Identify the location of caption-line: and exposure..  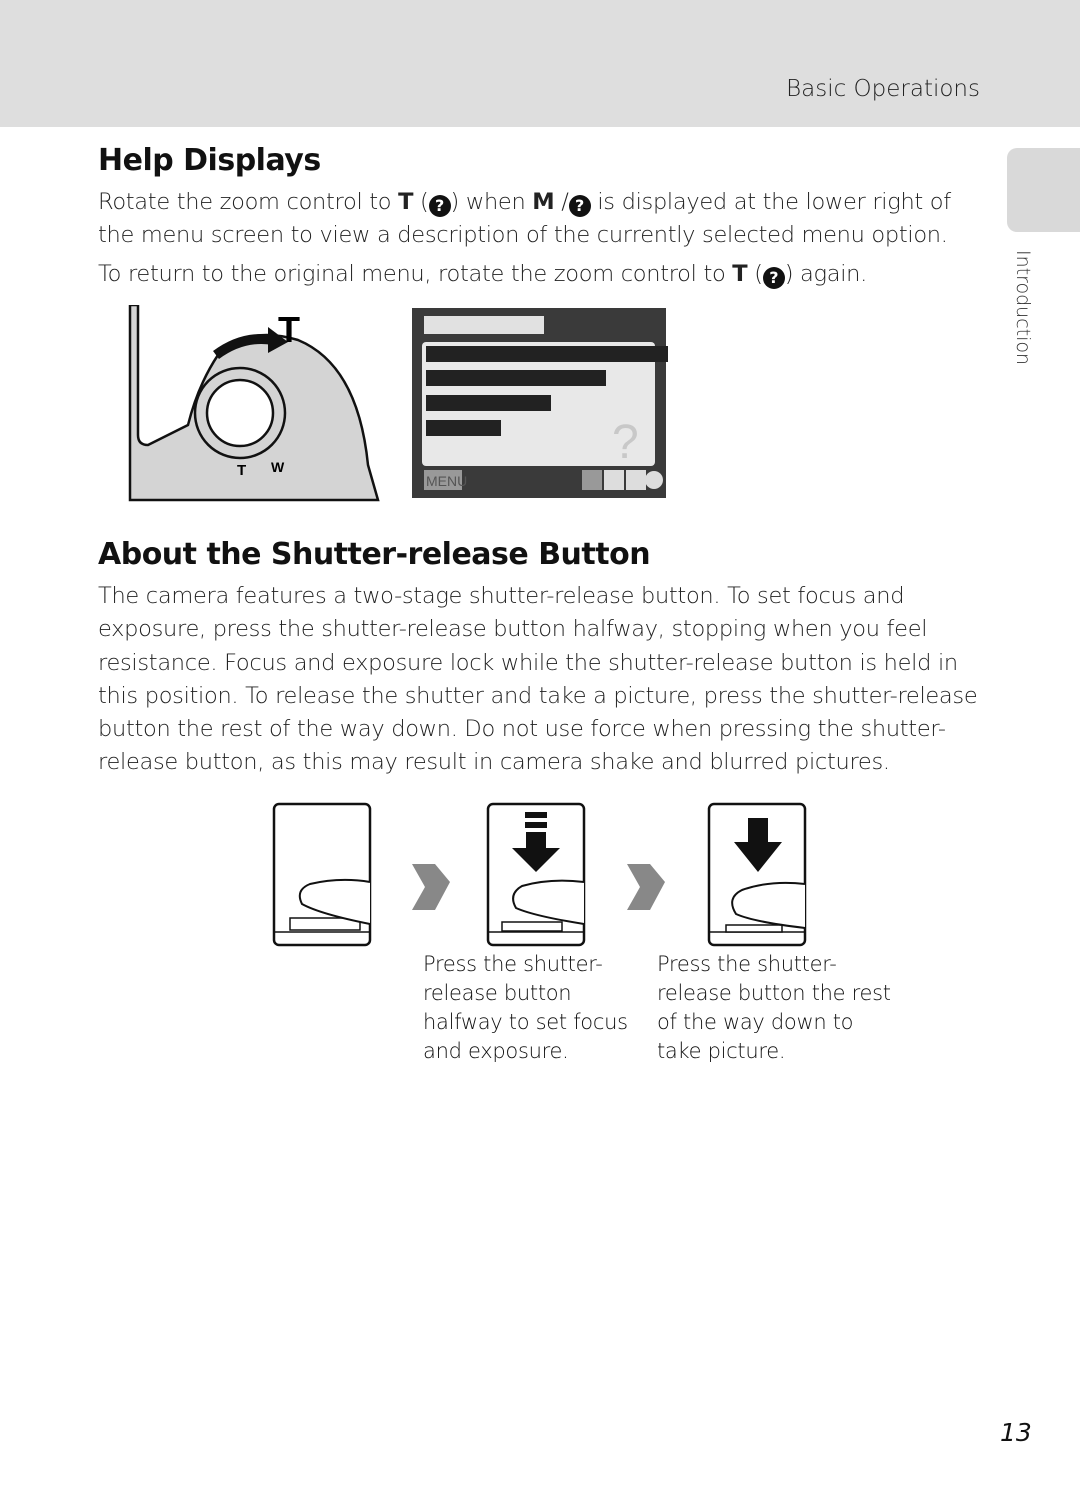
(496, 1051).